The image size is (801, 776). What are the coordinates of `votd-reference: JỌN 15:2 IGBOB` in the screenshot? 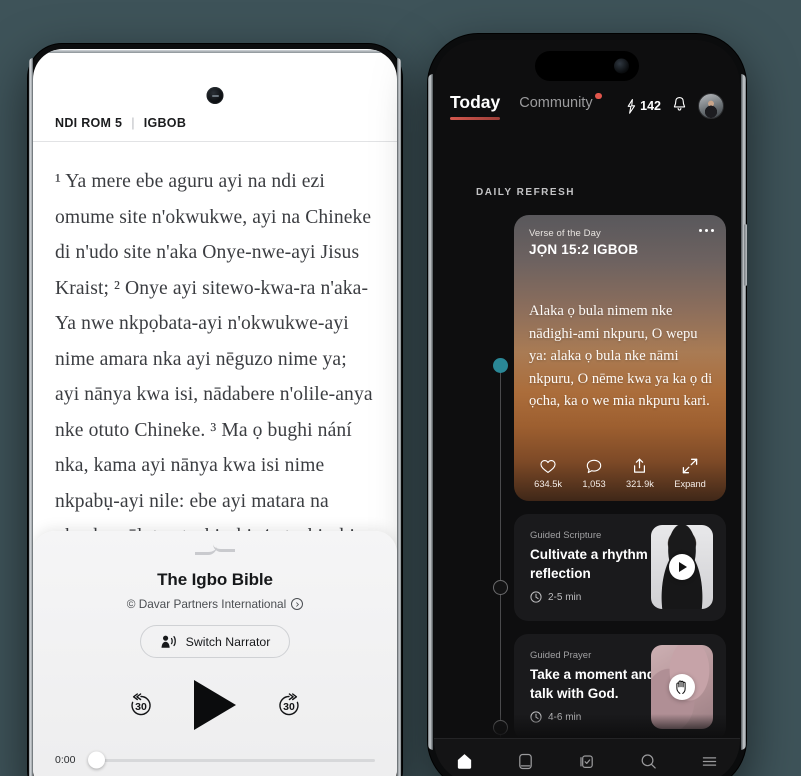 It's located at (584, 249).